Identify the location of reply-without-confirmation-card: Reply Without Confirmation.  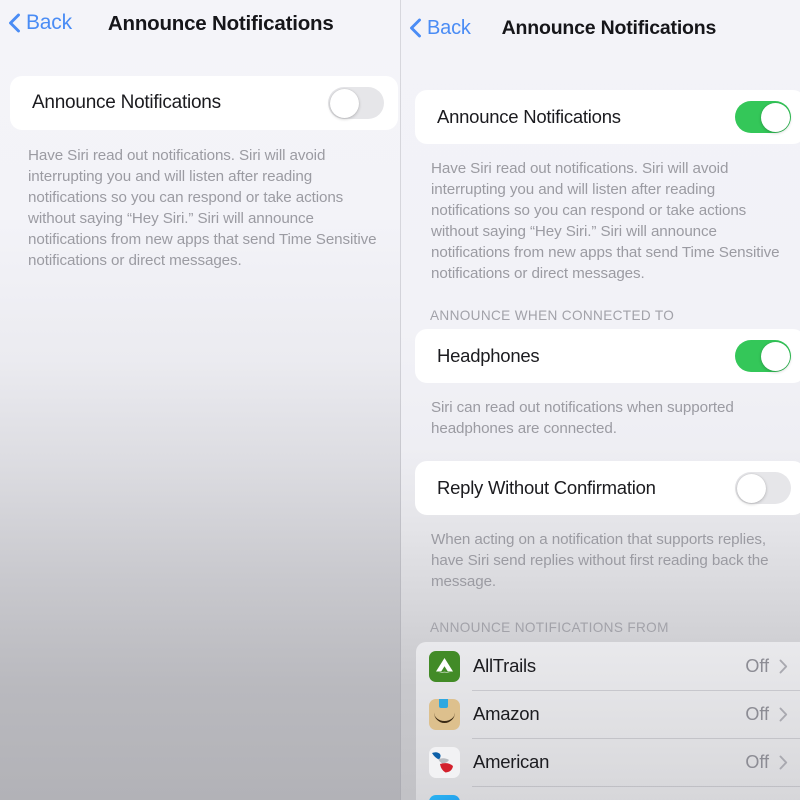
(607, 488).